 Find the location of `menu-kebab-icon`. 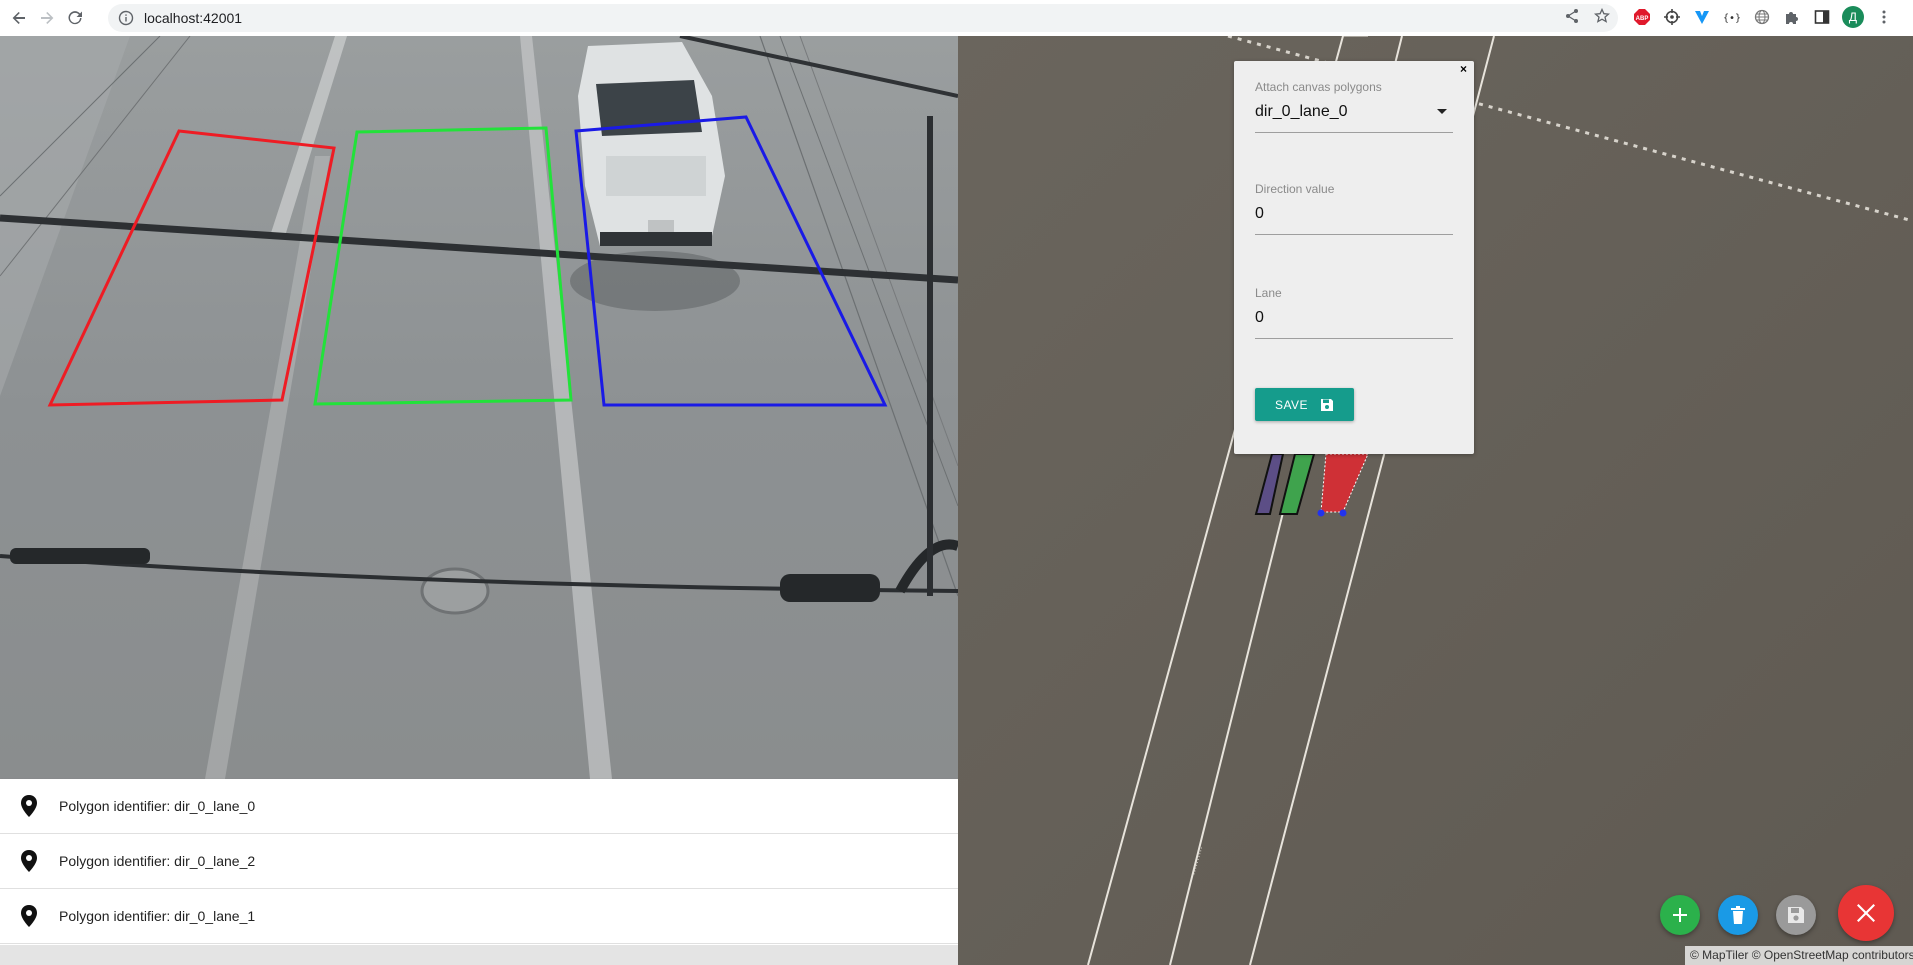

menu-kebab-icon is located at coordinates (1884, 17).